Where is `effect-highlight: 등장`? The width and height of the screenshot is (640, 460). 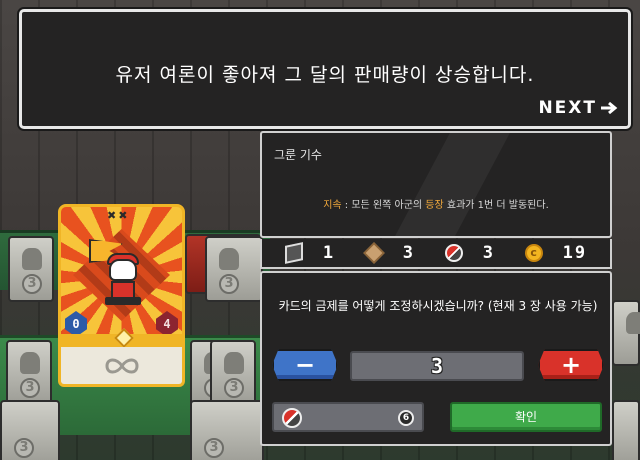 effect-highlight: 등장 is located at coordinates (434, 205).